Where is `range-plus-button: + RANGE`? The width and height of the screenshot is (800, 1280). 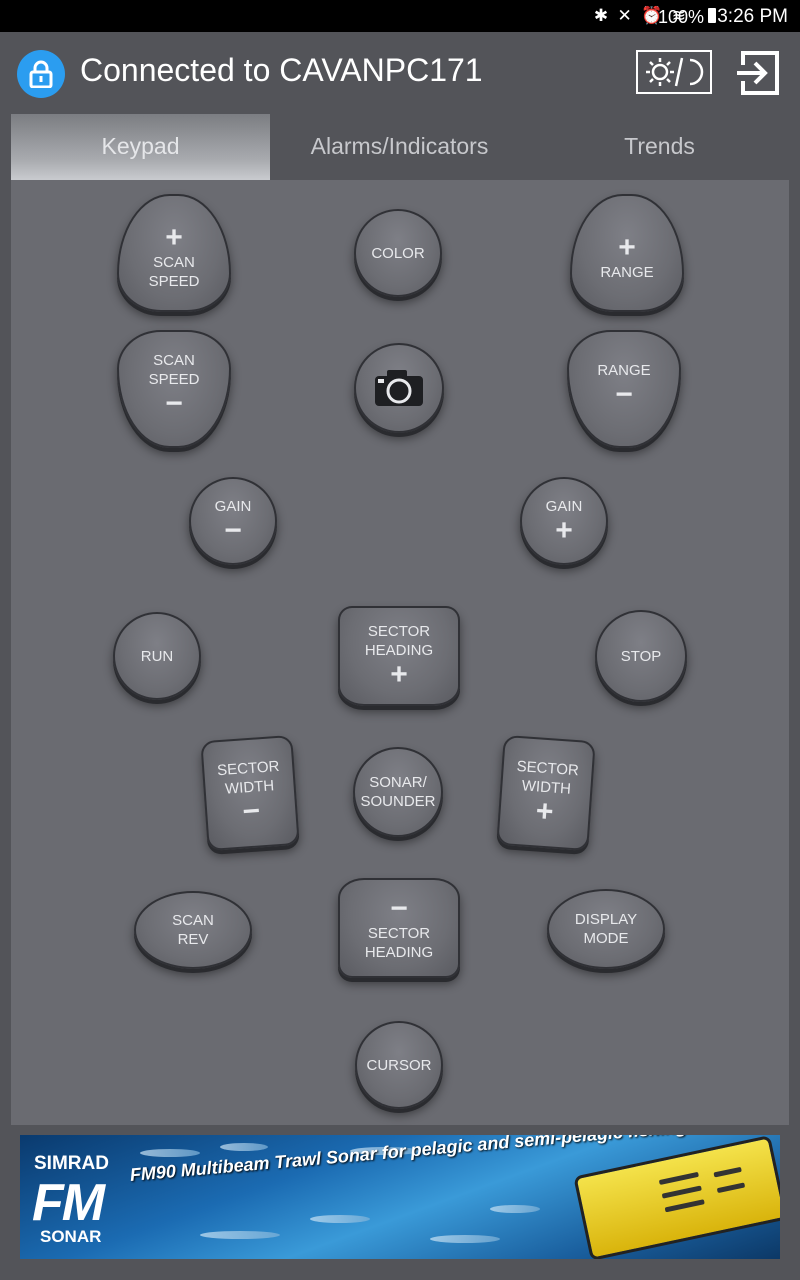
range-plus-button: + RANGE is located at coordinates (627, 253).